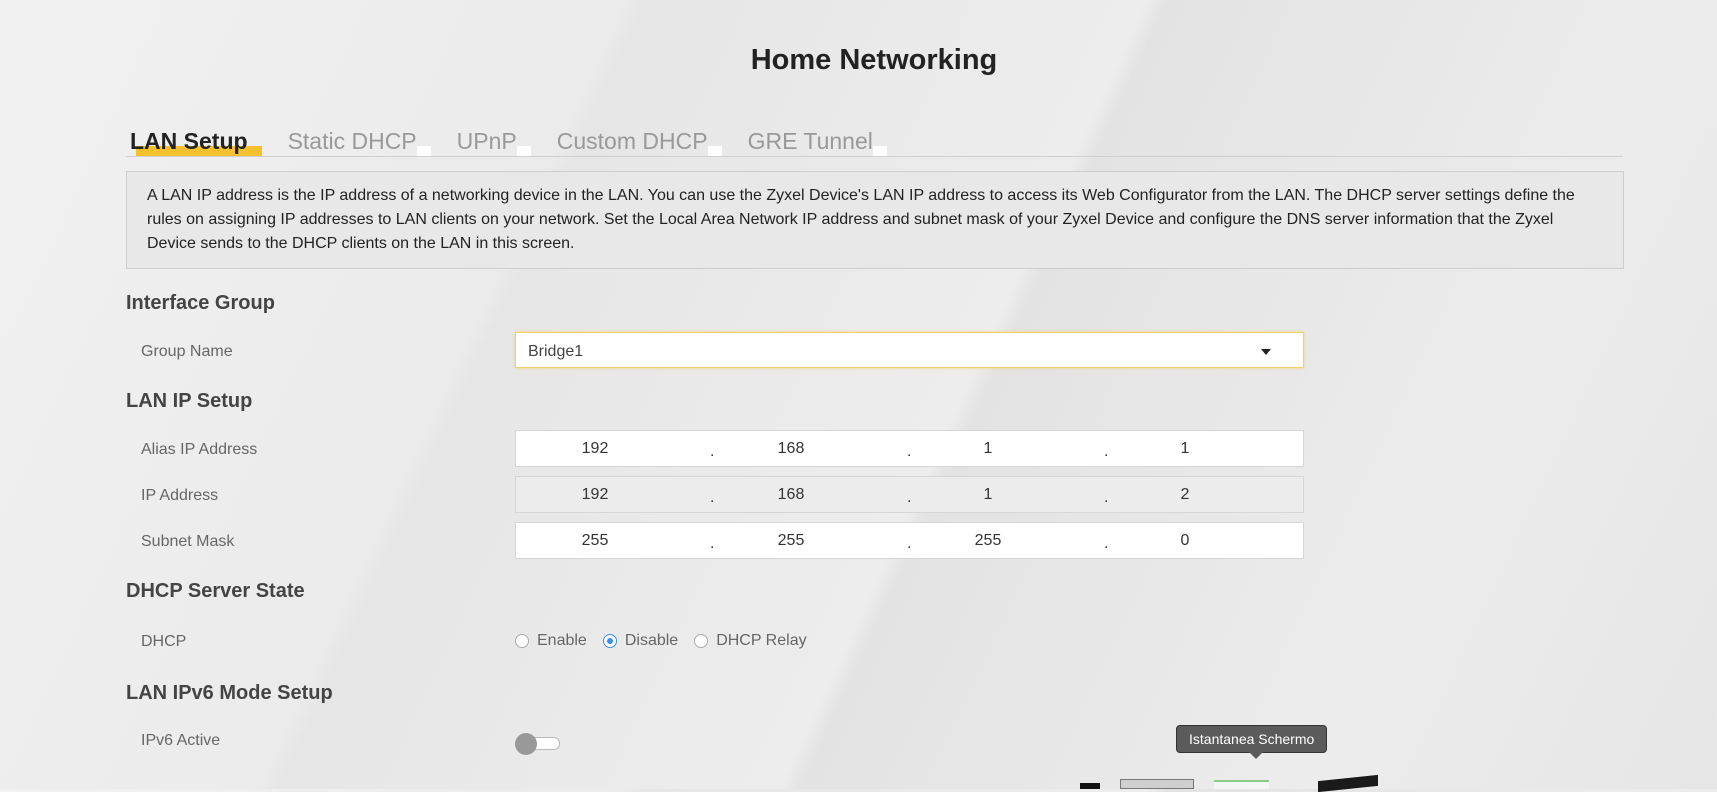 The image size is (1717, 792). Describe the element at coordinates (199, 449) in the screenshot. I see `alias-ip-label: Alias IP Address` at that location.